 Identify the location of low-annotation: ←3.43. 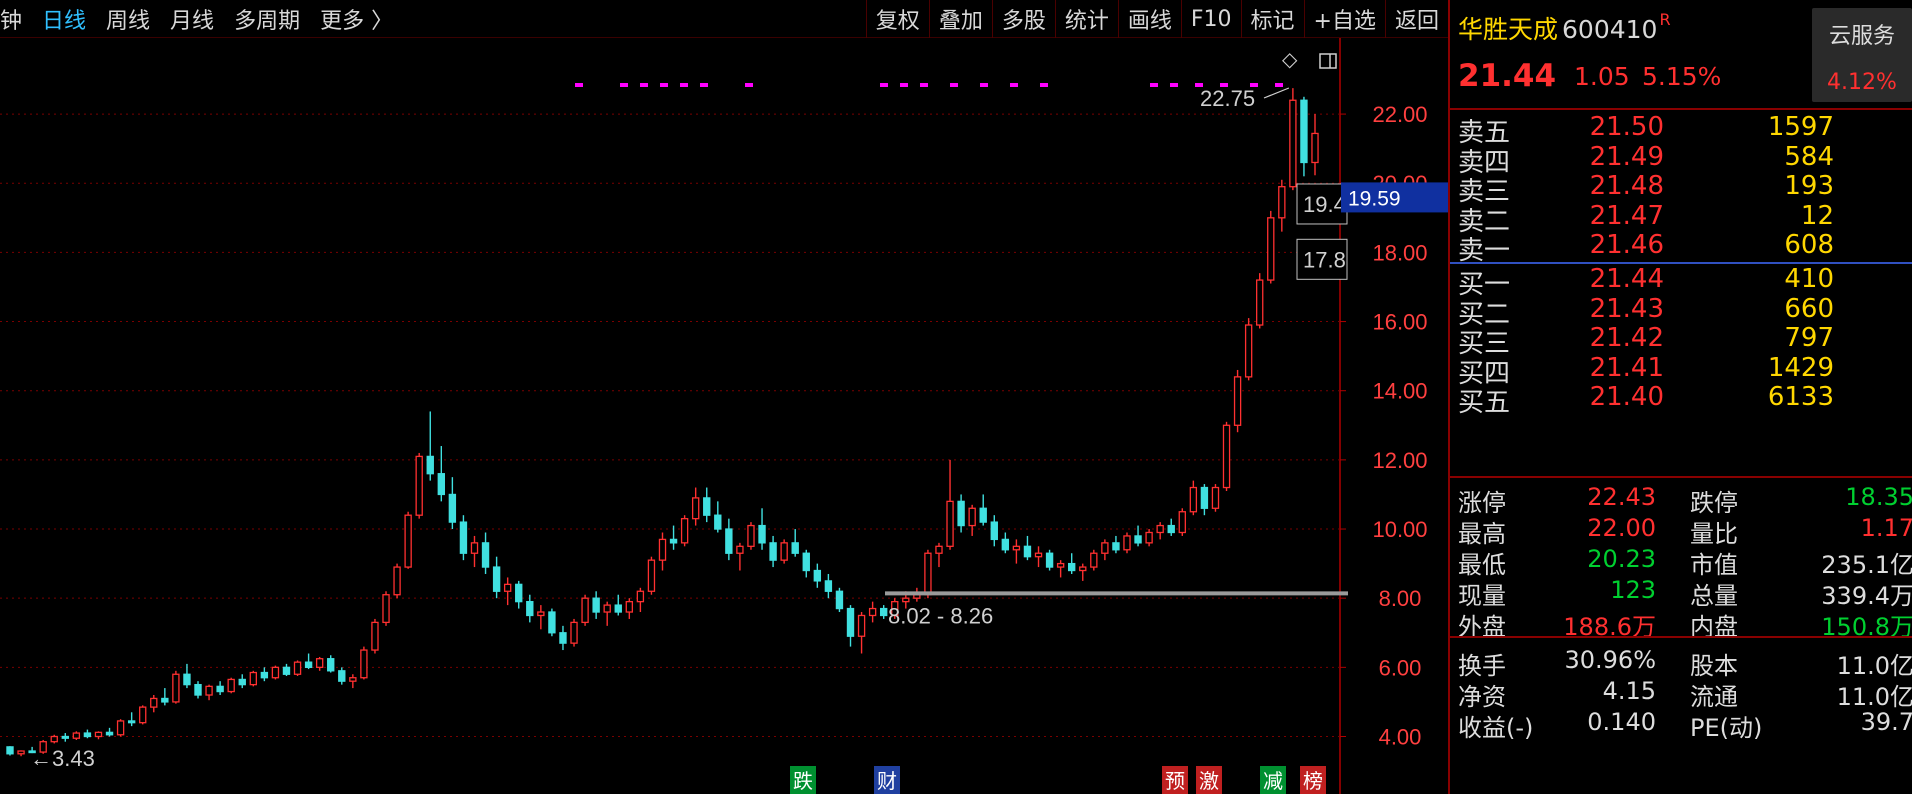
(62, 758).